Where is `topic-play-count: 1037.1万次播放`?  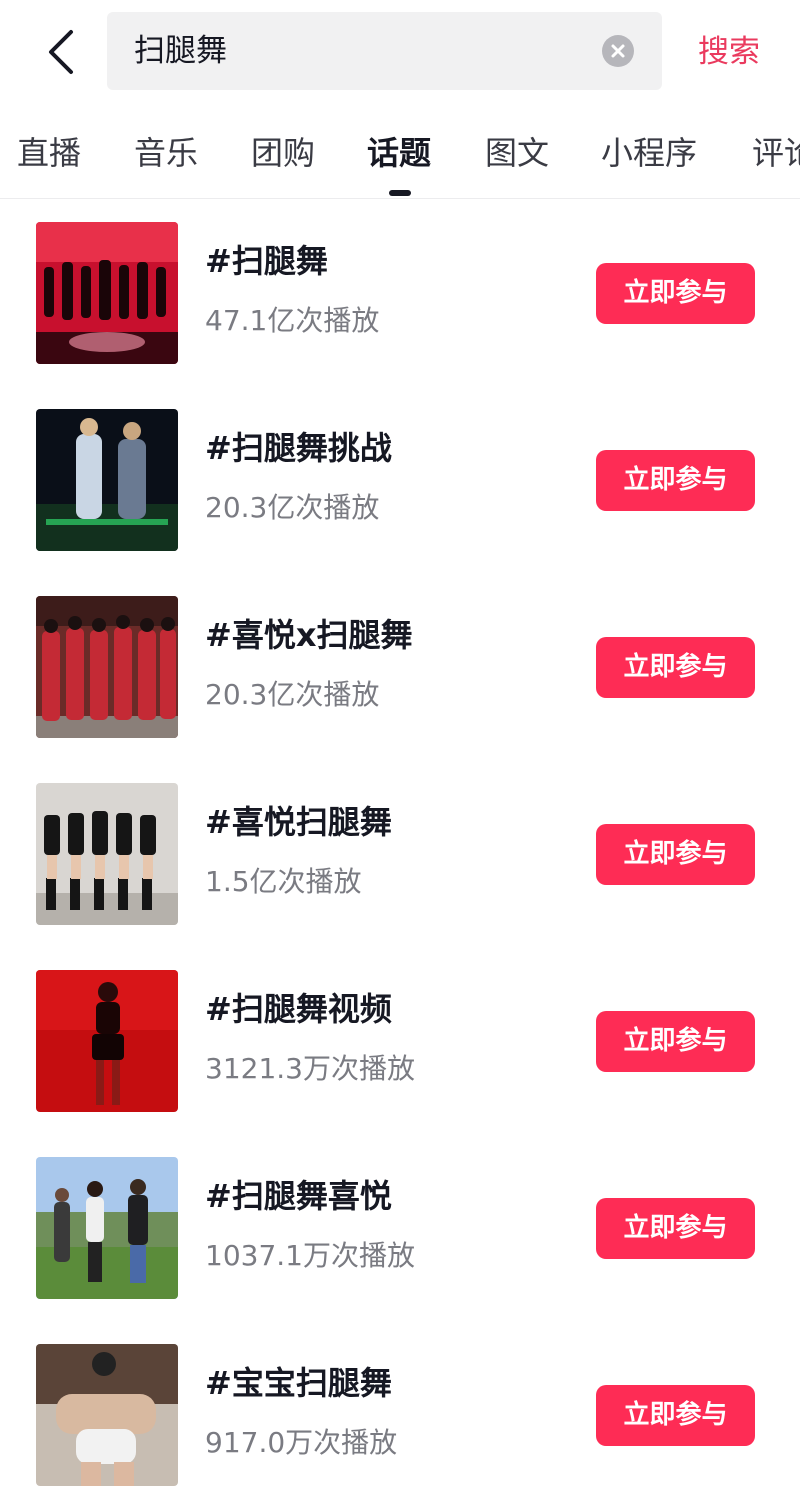 topic-play-count: 1037.1万次播放 is located at coordinates (310, 1255).